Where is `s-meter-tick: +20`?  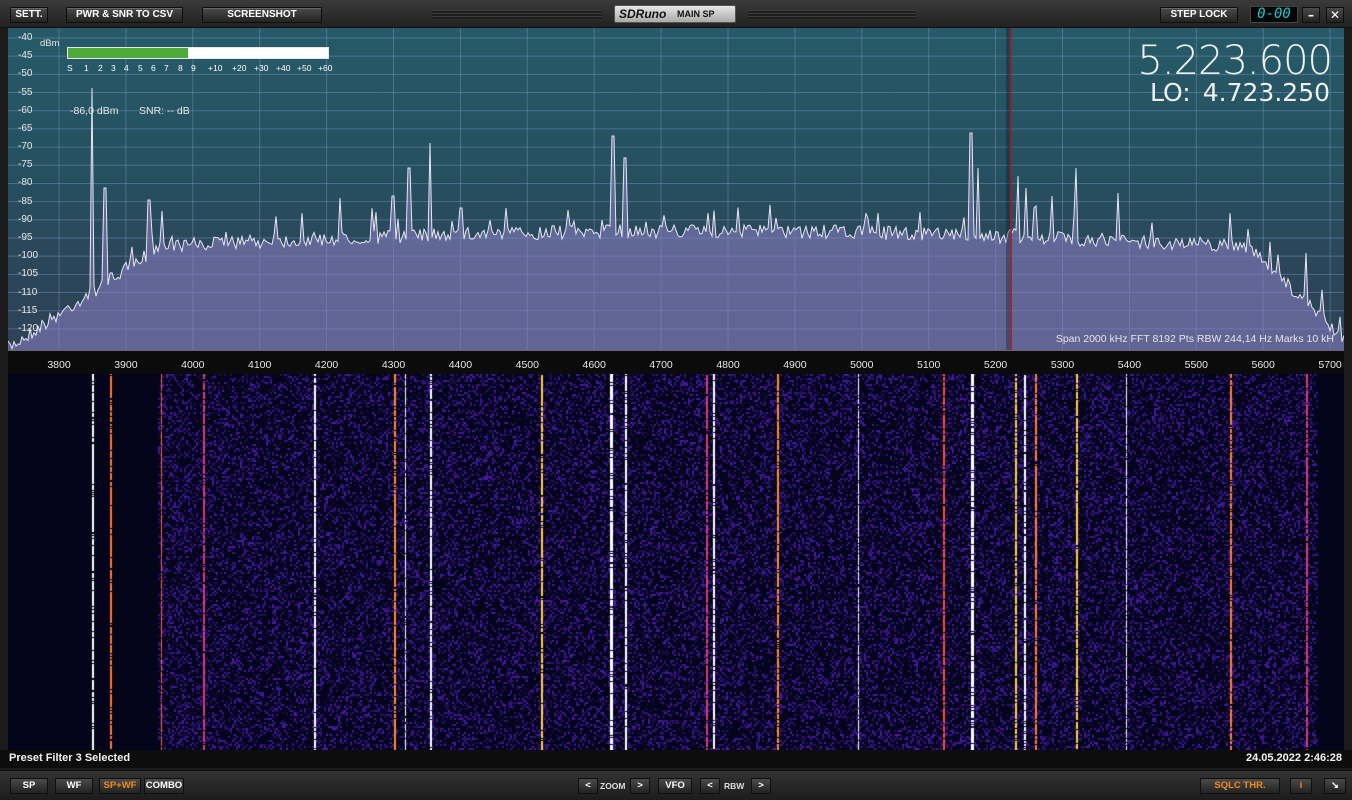
s-meter-tick: +20 is located at coordinates (239, 68).